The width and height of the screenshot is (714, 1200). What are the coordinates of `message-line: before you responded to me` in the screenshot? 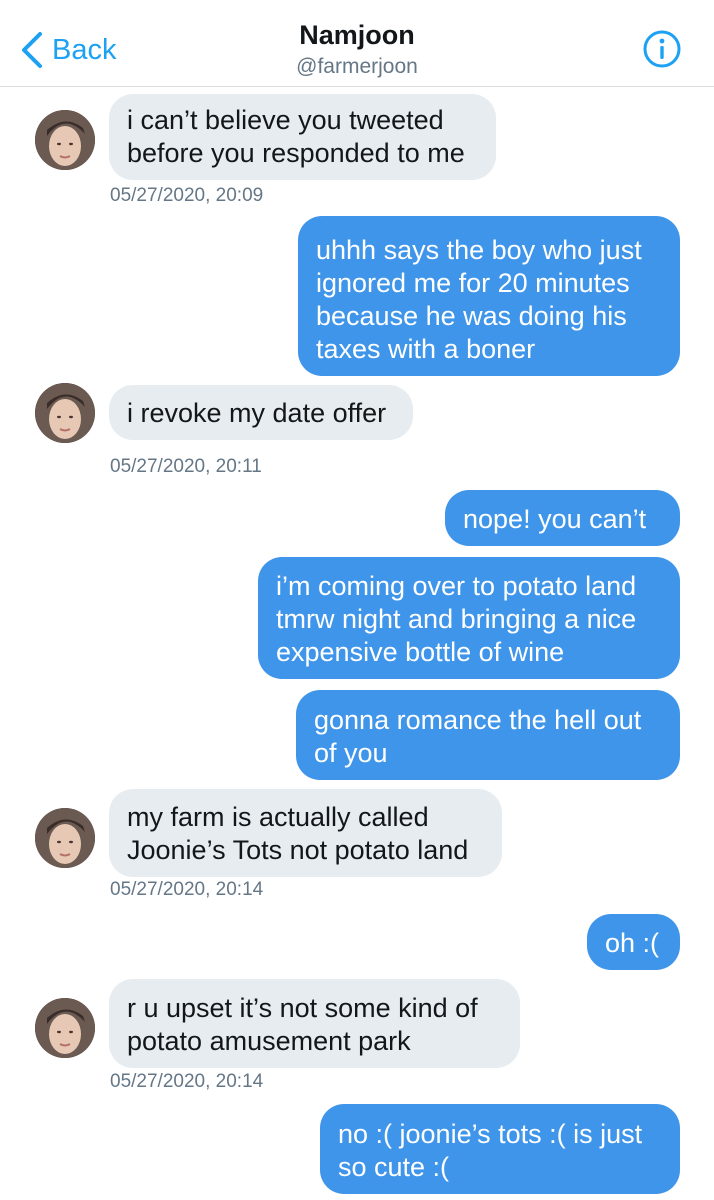 It's located at (296, 153).